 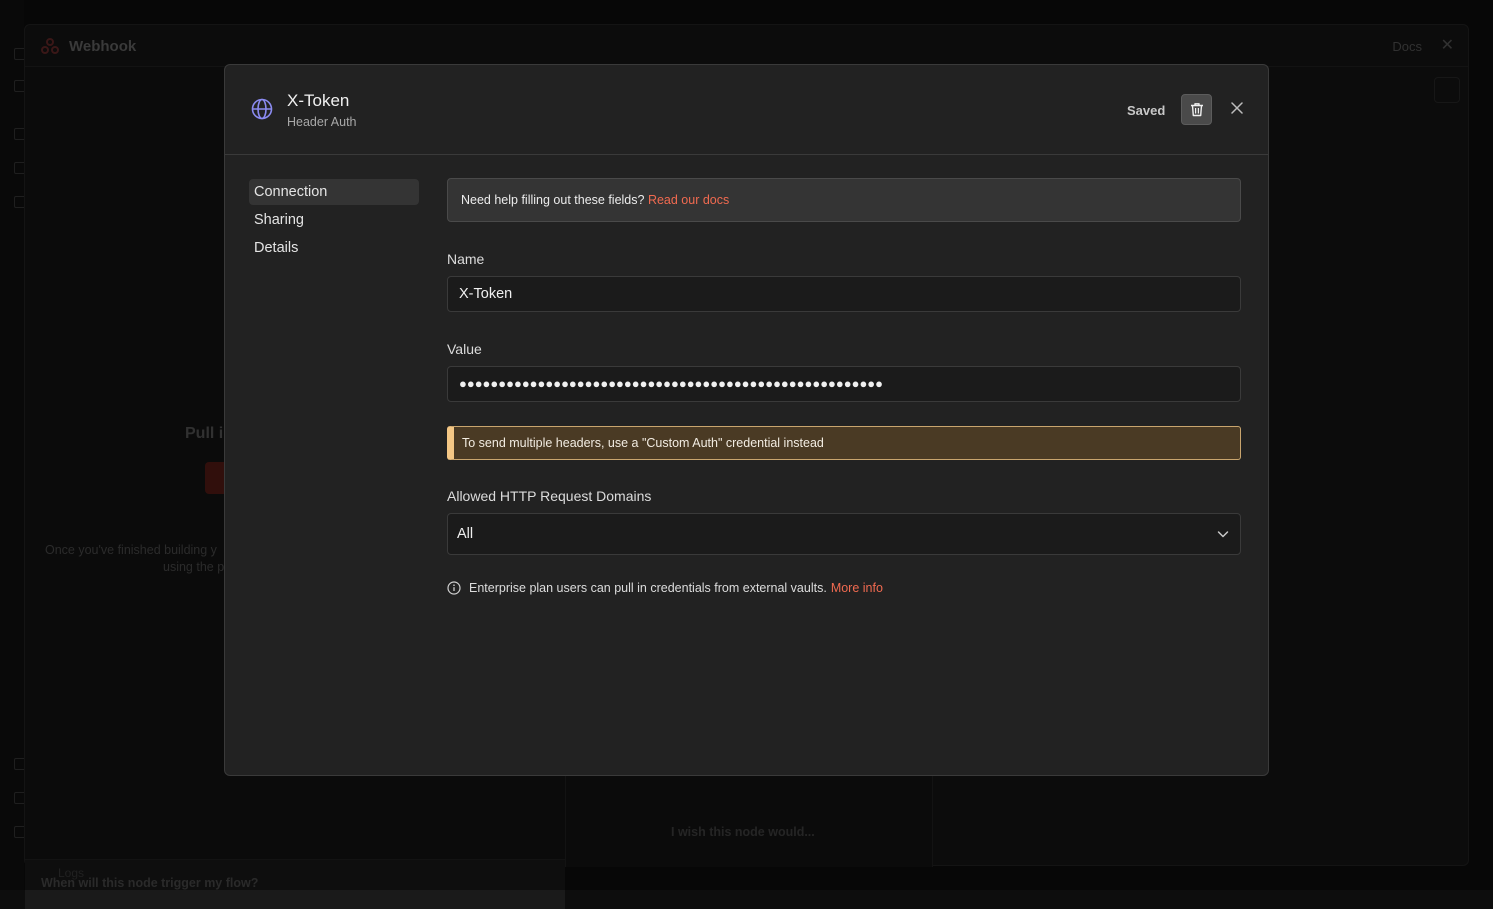 What do you see at coordinates (454, 588) in the screenshot?
I see `info-icon` at bounding box center [454, 588].